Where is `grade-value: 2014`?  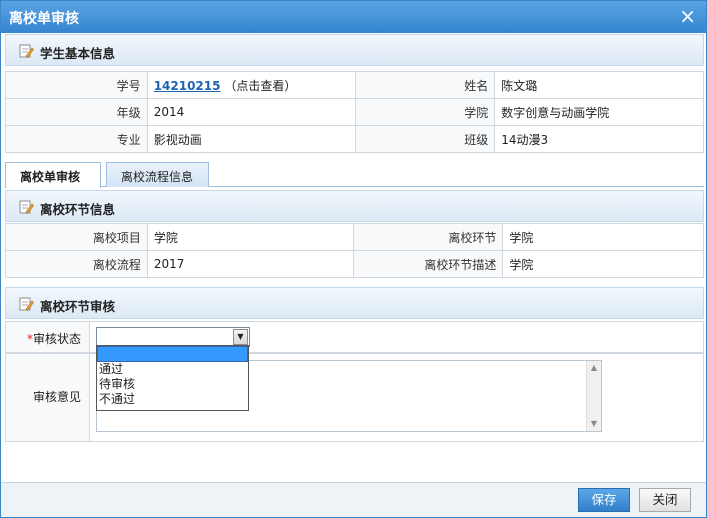
grade-value: 2014 is located at coordinates (251, 112).